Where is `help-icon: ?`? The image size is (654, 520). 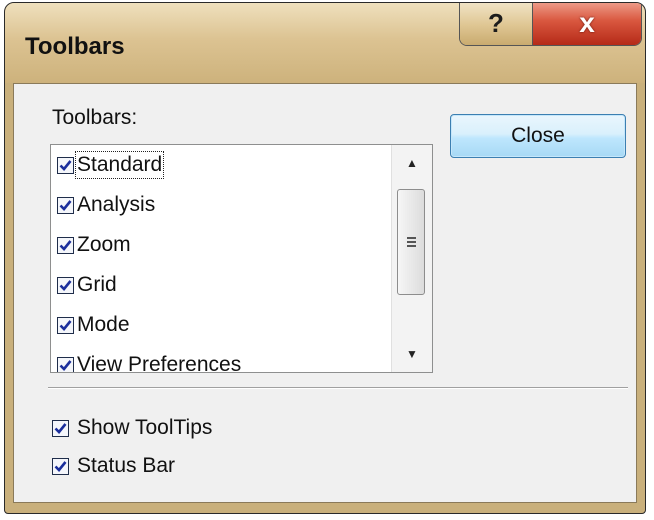 help-icon: ? is located at coordinates (496, 22).